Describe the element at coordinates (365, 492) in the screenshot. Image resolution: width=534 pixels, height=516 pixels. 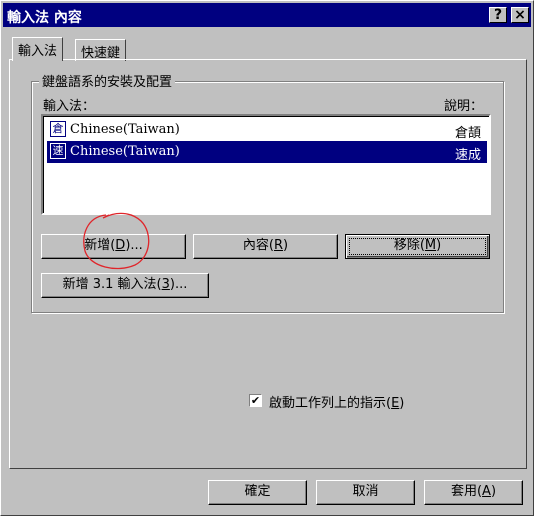
I see `cancel-button: 取消` at that location.